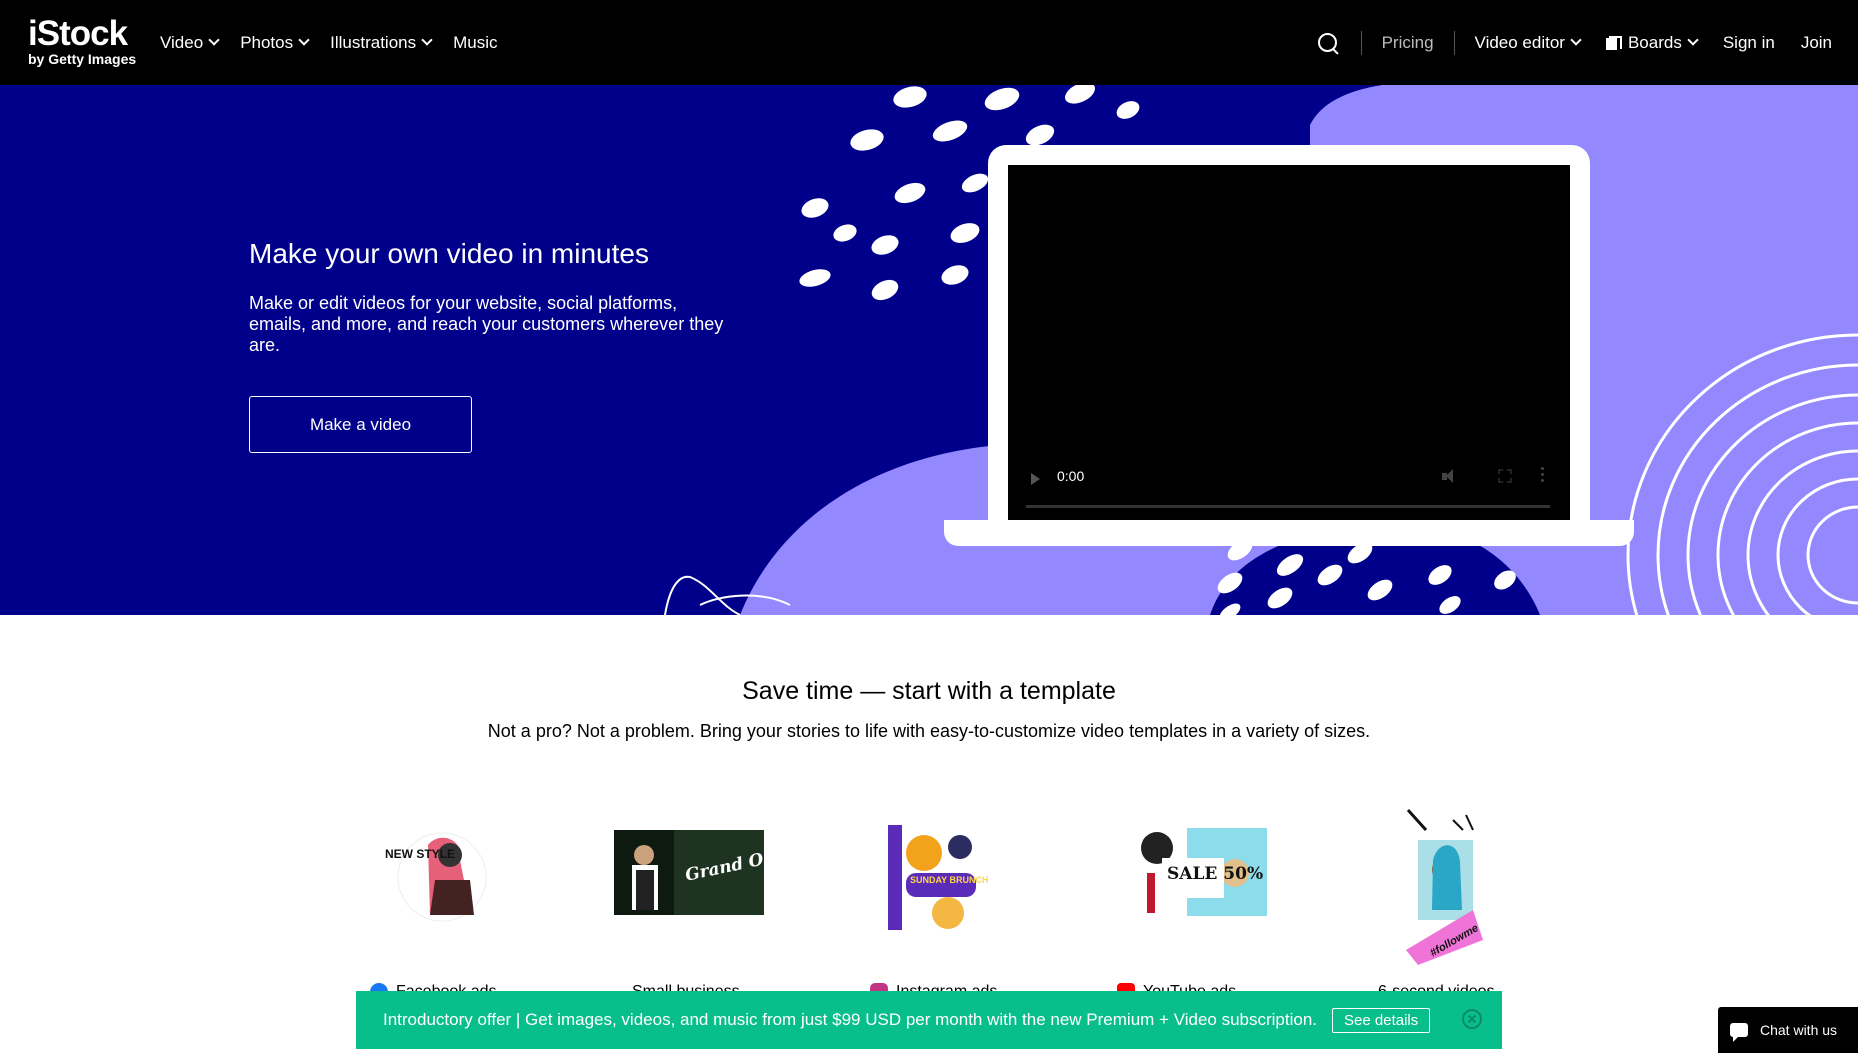 This screenshot has height=1053, width=1858. I want to click on laptop-base, so click(1289, 533).